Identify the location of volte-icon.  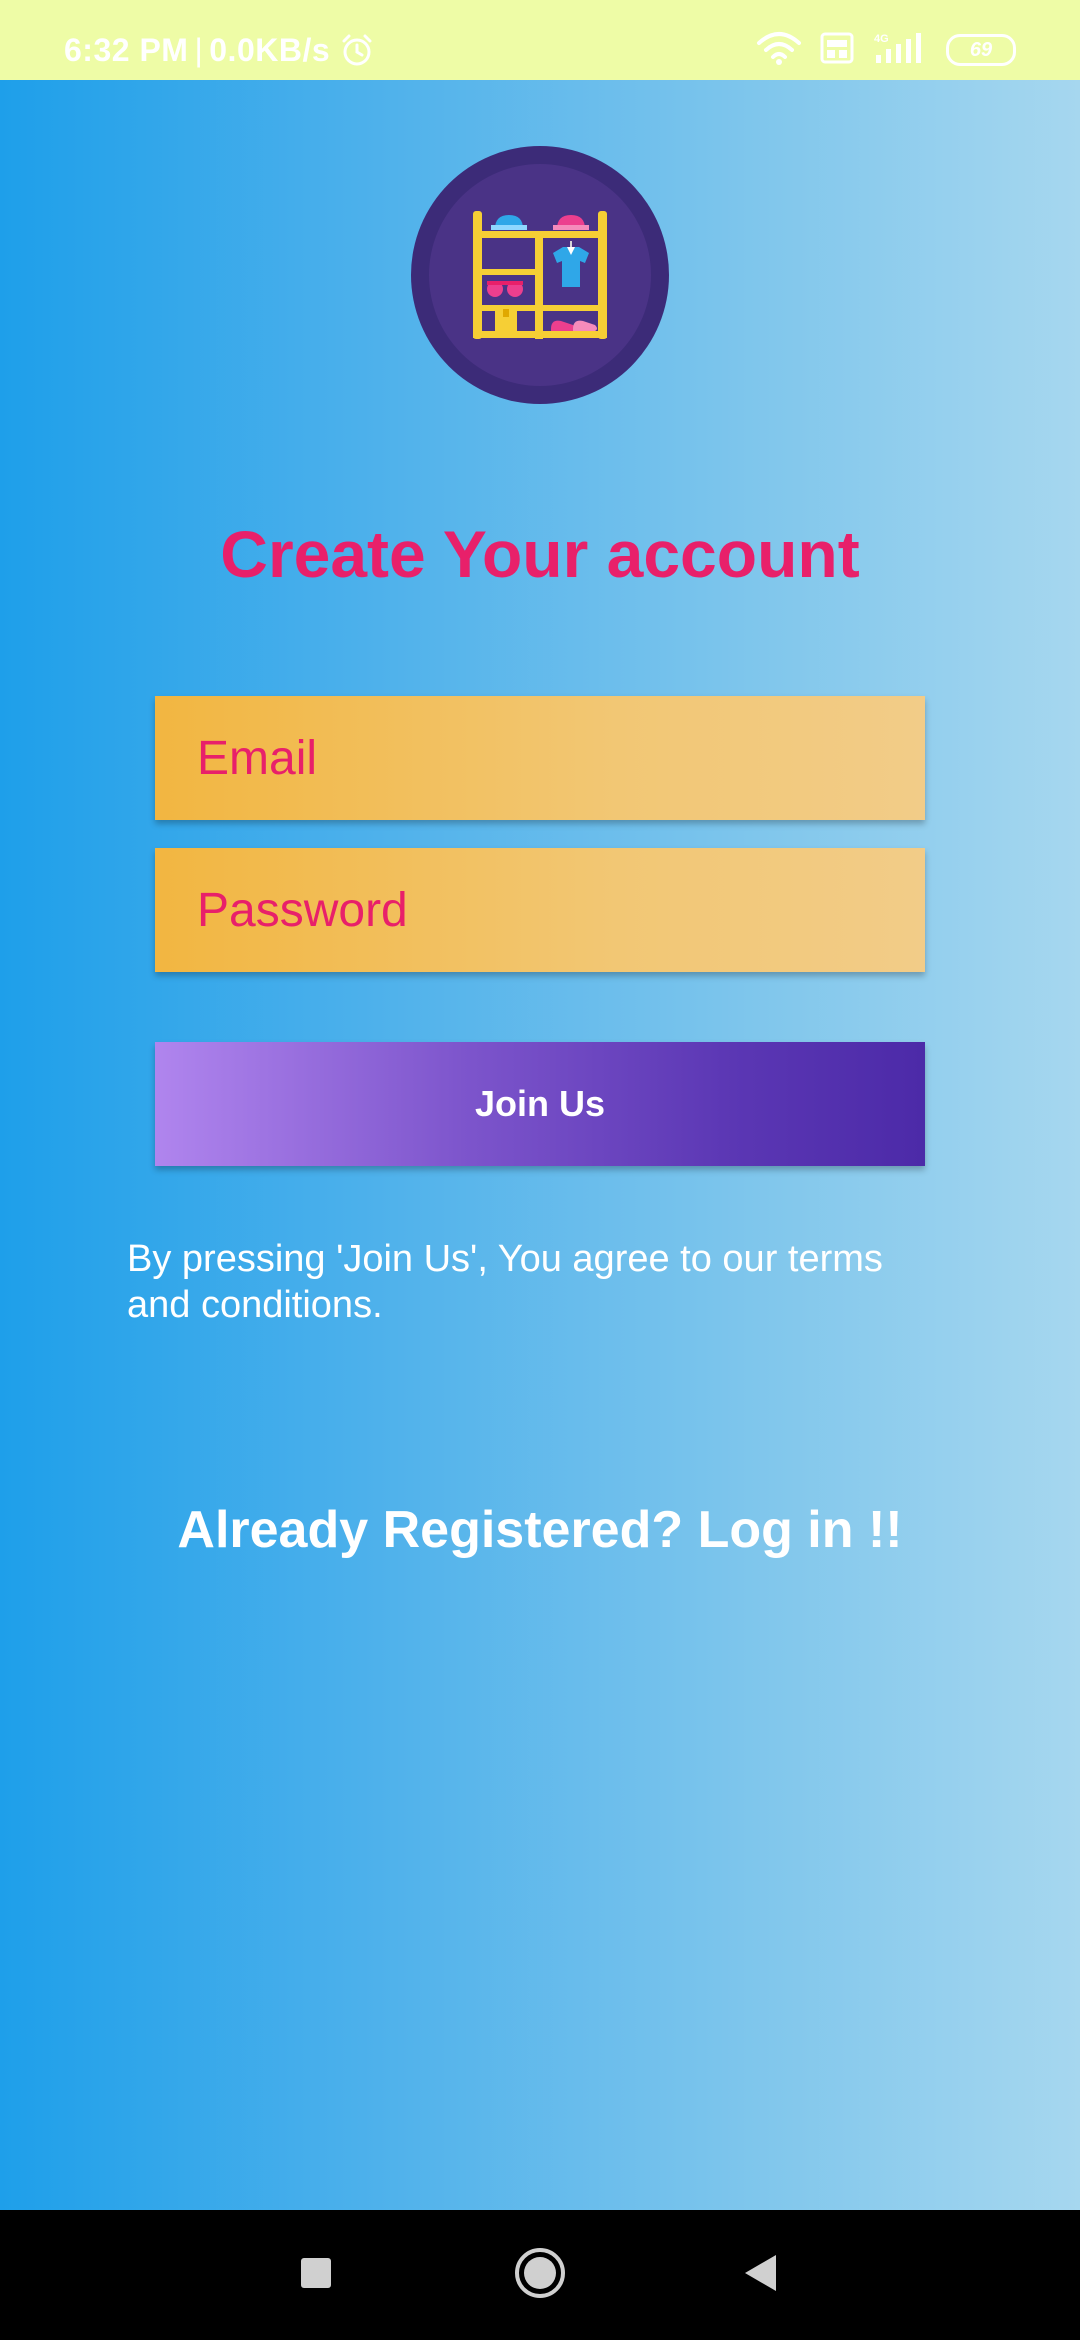
(837, 50).